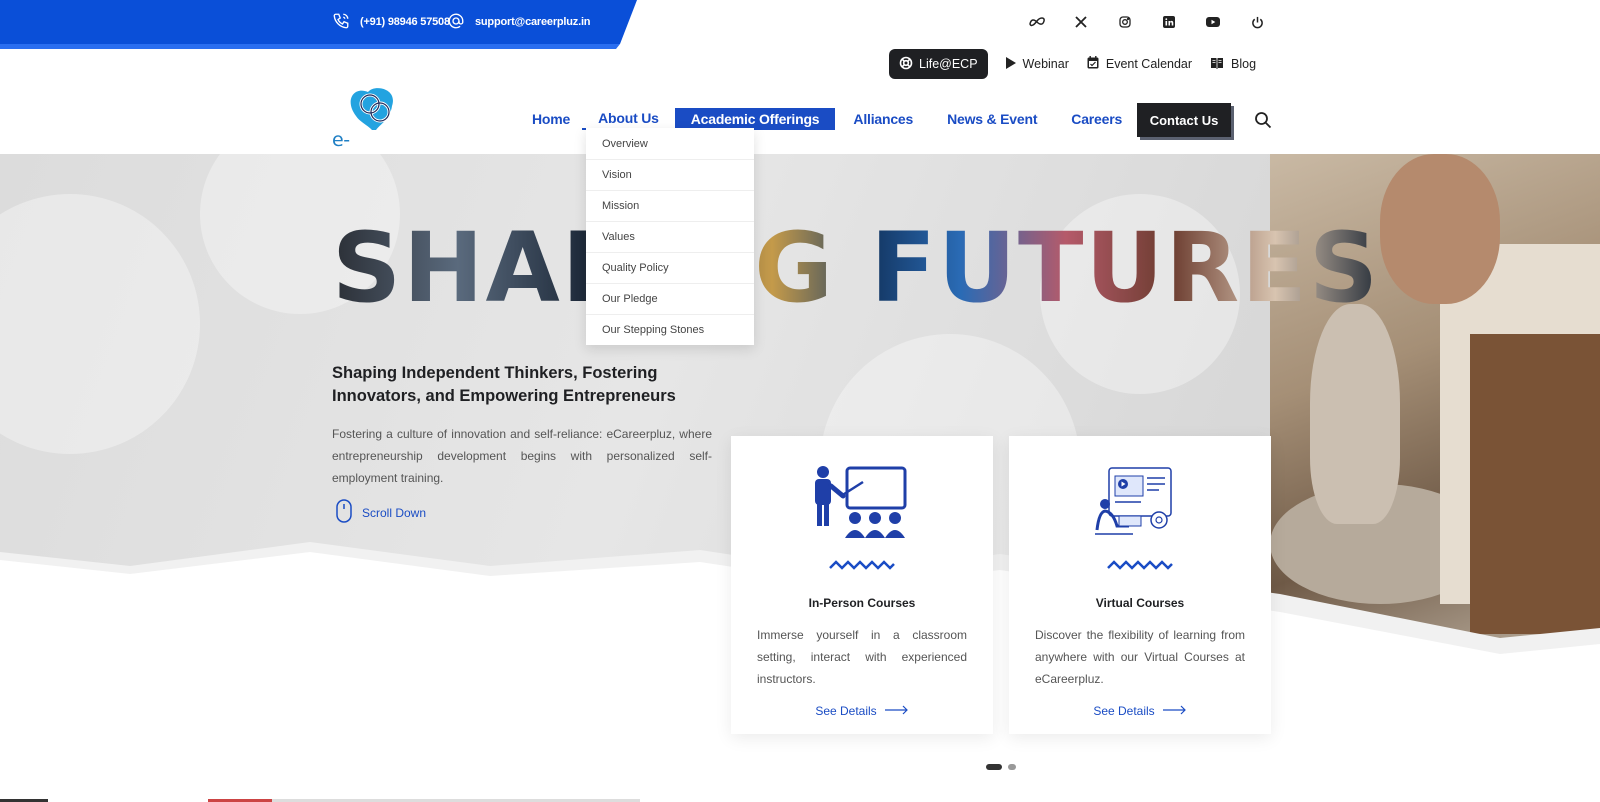 This screenshot has height=802, width=1600. Describe the element at coordinates (670, 267) in the screenshot. I see `dropdown-item-quality-policy: Quality Policy` at that location.